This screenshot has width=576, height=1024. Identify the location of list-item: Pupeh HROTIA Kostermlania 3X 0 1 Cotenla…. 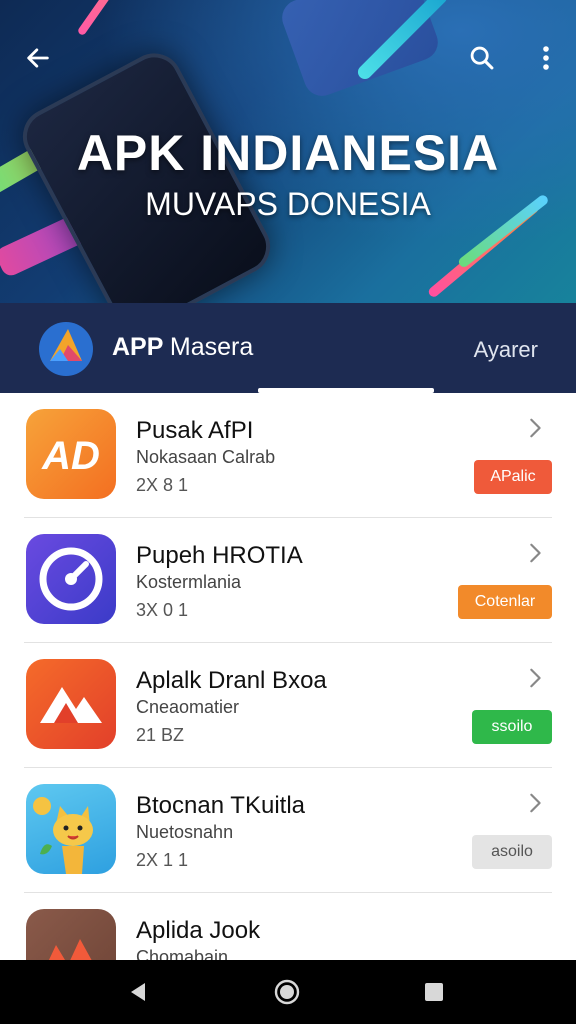
(288, 580).